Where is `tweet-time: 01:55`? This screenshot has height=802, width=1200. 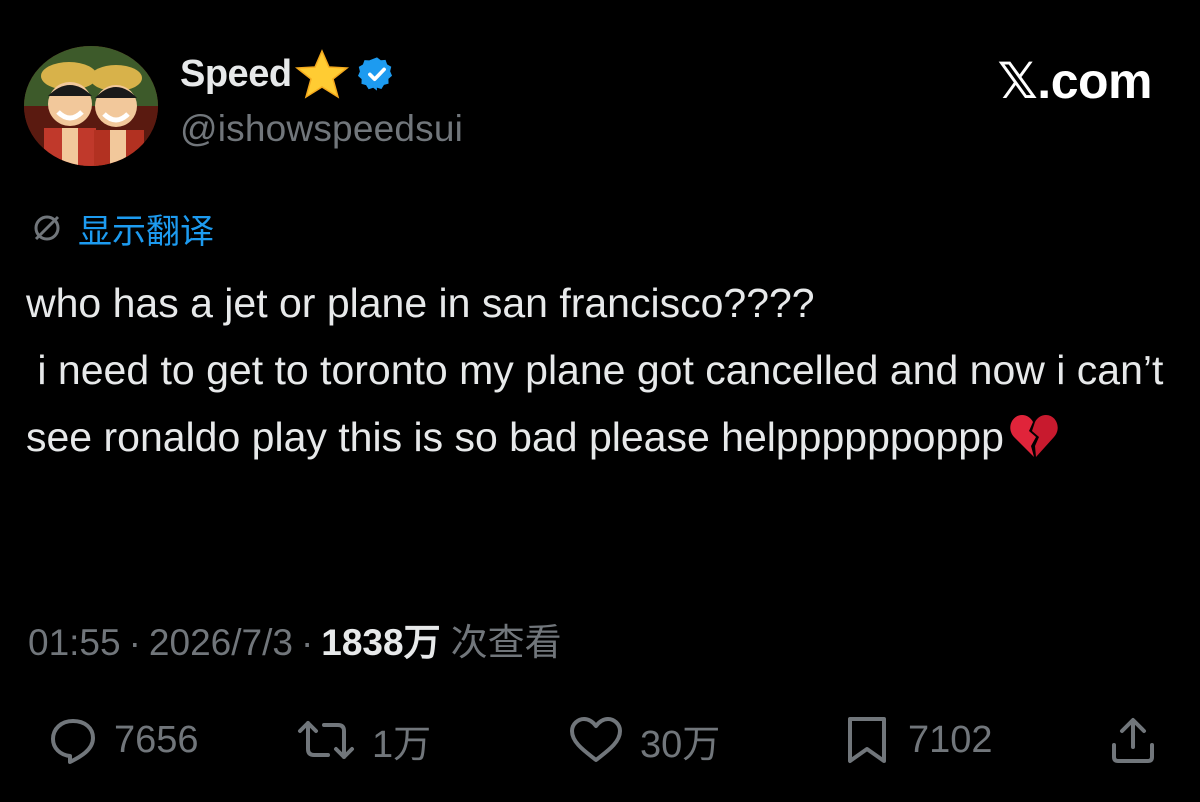
tweet-time: 01:55 is located at coordinates (74, 643).